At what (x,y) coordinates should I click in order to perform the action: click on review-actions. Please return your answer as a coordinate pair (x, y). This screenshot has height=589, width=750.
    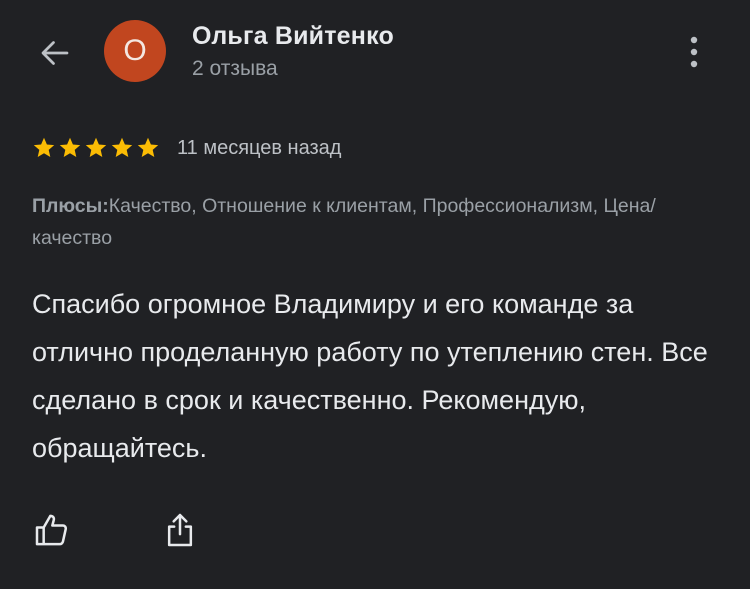
    Looking at the image, I should click on (116, 530).